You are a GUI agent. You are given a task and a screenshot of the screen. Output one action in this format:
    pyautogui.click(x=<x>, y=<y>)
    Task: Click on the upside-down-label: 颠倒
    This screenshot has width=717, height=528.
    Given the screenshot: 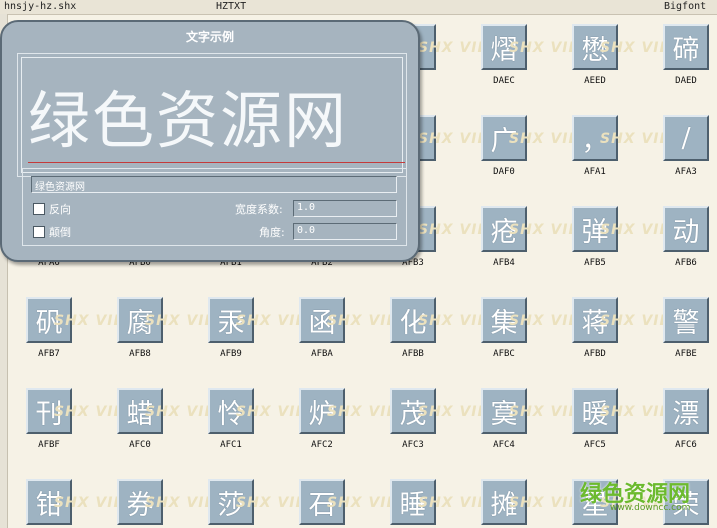 What is the action you would take?
    pyautogui.click(x=60, y=232)
    